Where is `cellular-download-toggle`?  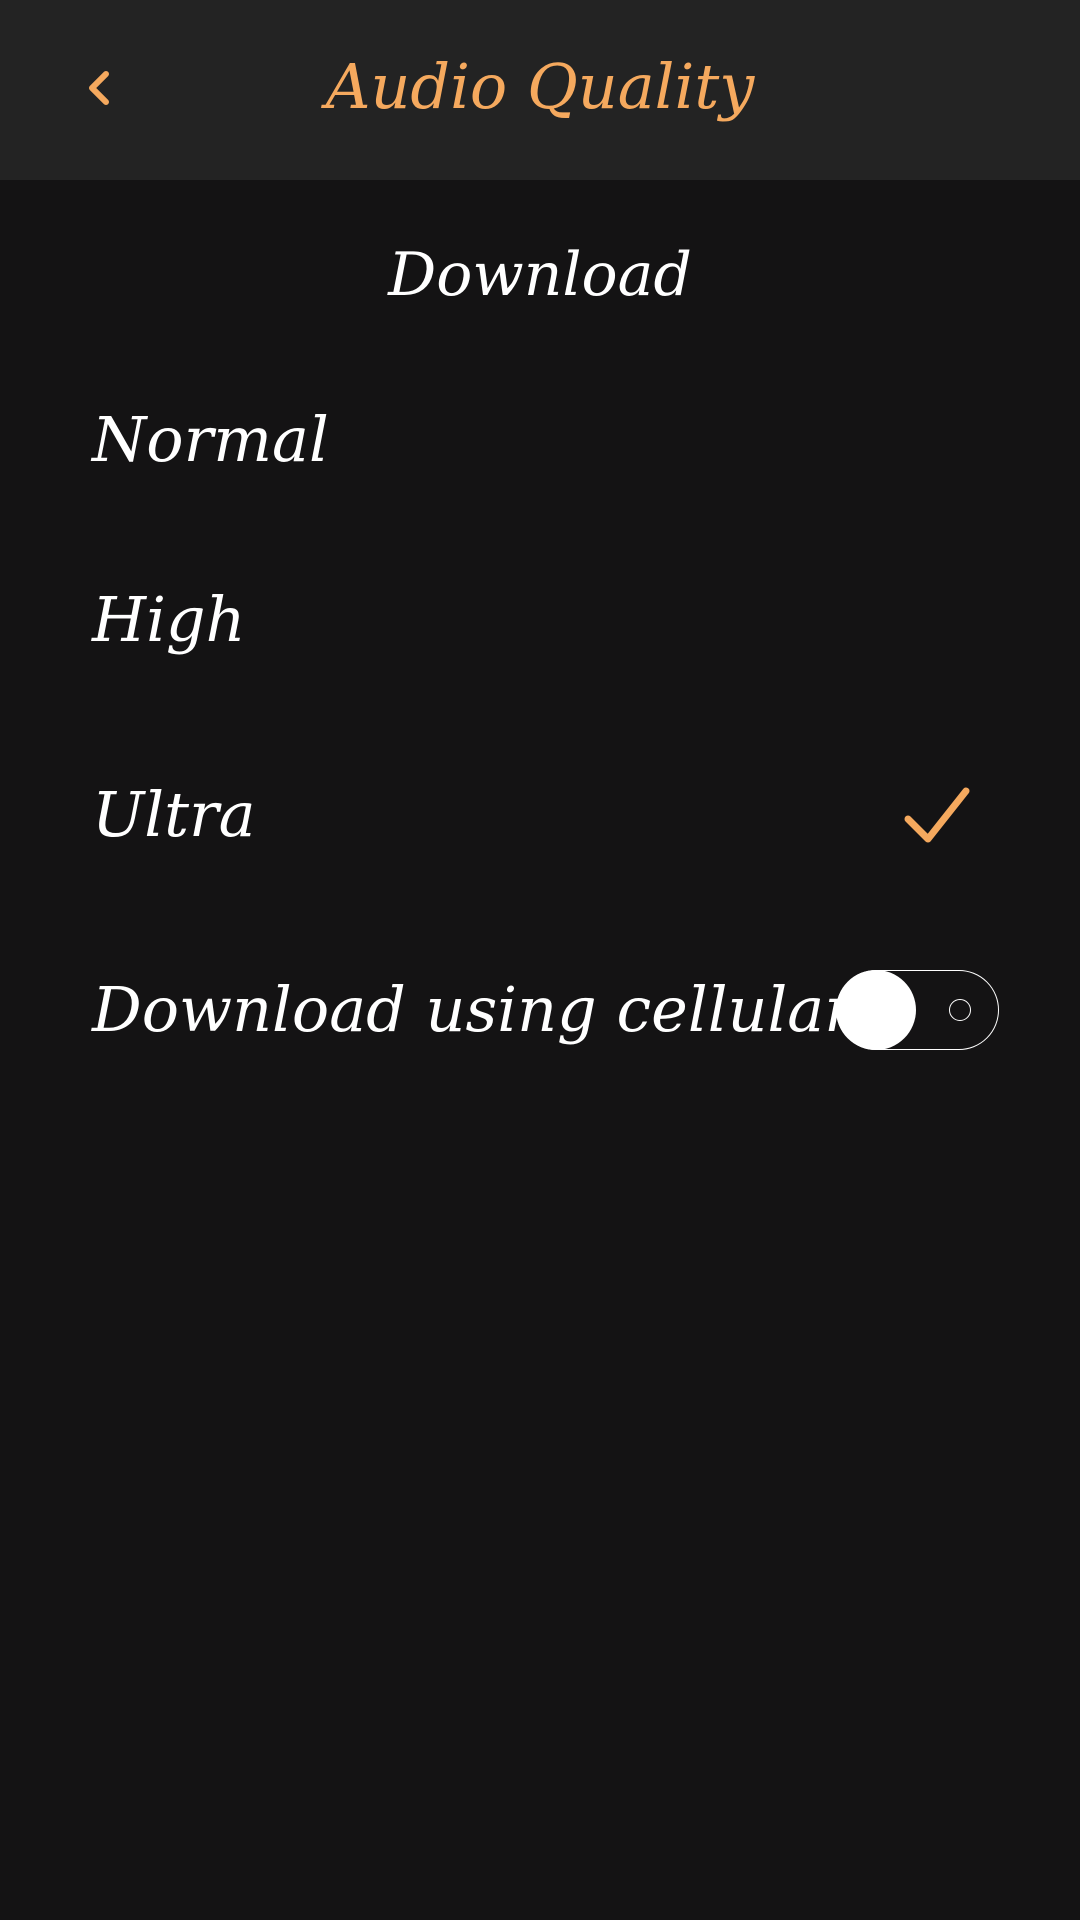 cellular-download-toggle is located at coordinates (917, 1010).